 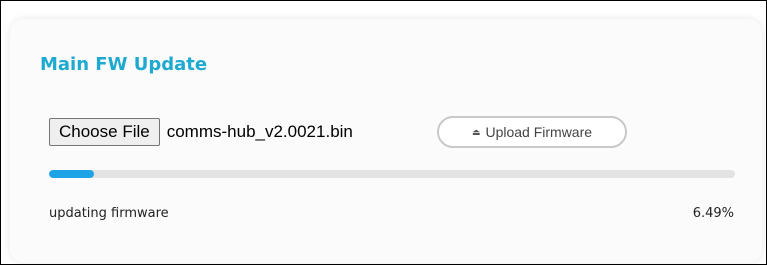 What do you see at coordinates (476, 131) in the screenshot?
I see `eject-icon: ⏏` at bounding box center [476, 131].